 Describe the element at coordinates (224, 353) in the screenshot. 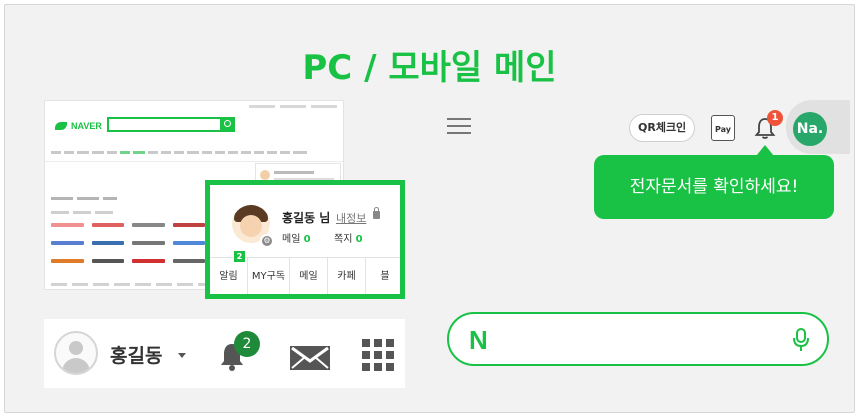

I see `pc-user-bar: 홍길동 2` at that location.